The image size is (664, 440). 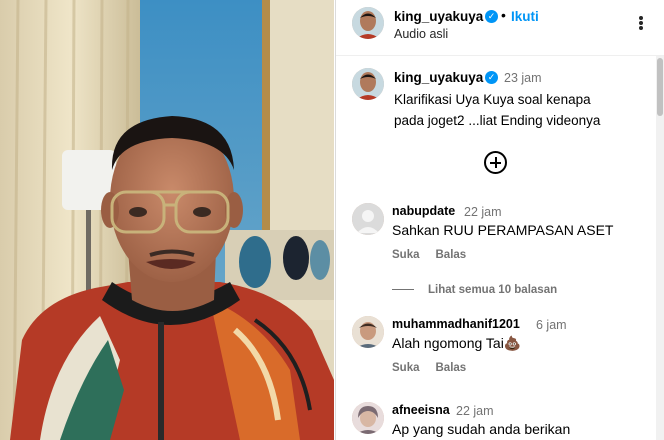 What do you see at coordinates (438, 77) in the screenshot?
I see `caption-username: king_uyakuya` at bounding box center [438, 77].